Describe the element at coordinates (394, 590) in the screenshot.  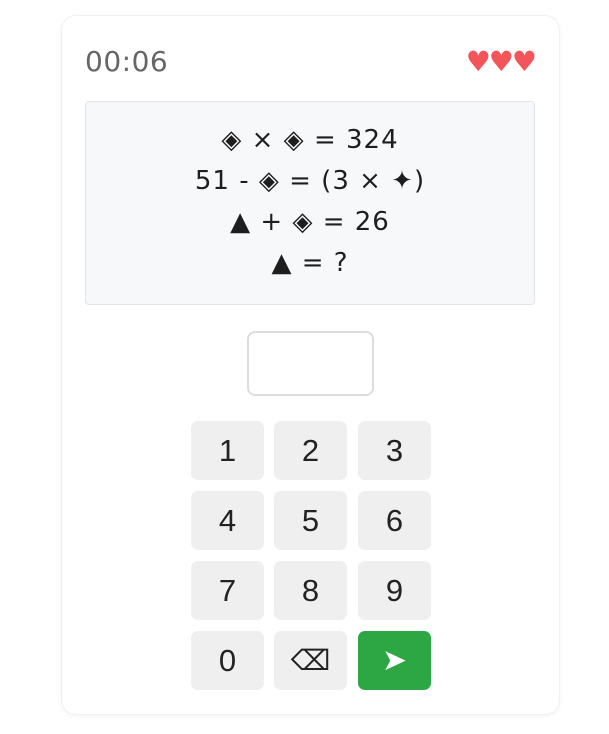
I see `key-9: 9` at that location.